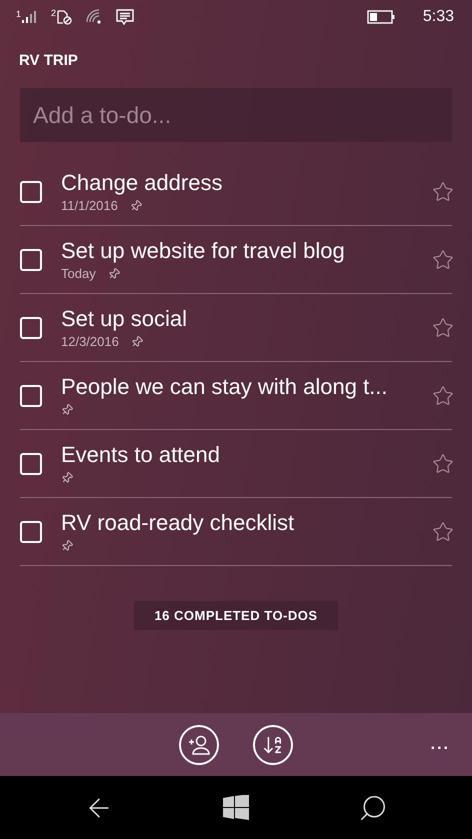 Image resolution: width=472 pixels, height=839 pixels. I want to click on completed-todos-button: 16 COMPLETED TO-DOS, so click(236, 615).